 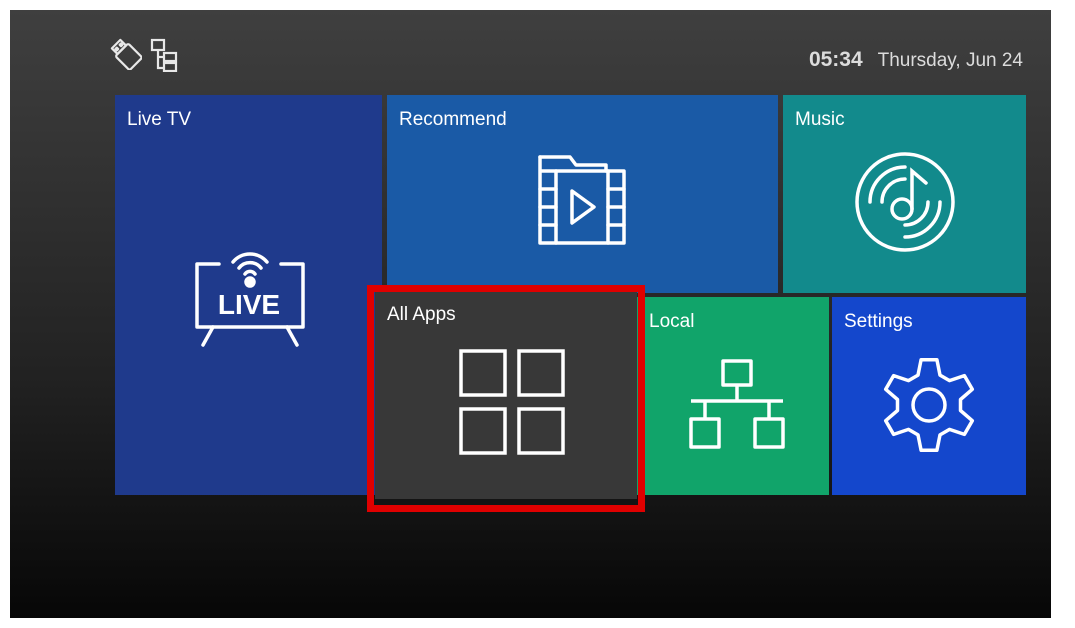 What do you see at coordinates (835, 59) in the screenshot?
I see `clock-time: 05:34` at bounding box center [835, 59].